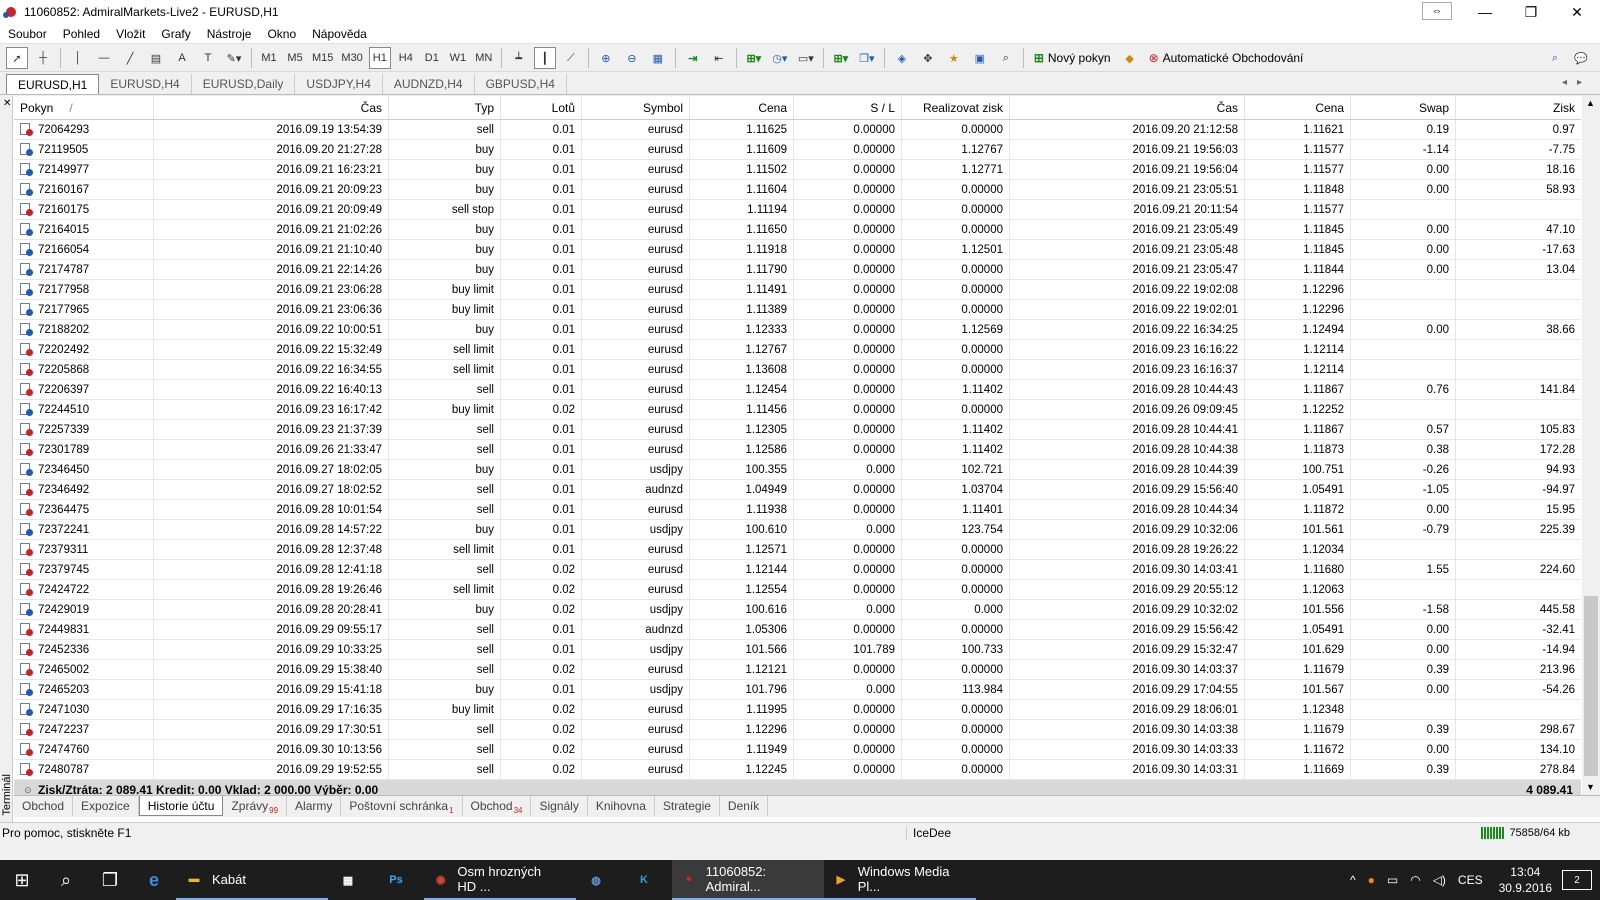  Describe the element at coordinates (1590, 103) in the screenshot. I see `scroll-up-icon: ▲` at that location.